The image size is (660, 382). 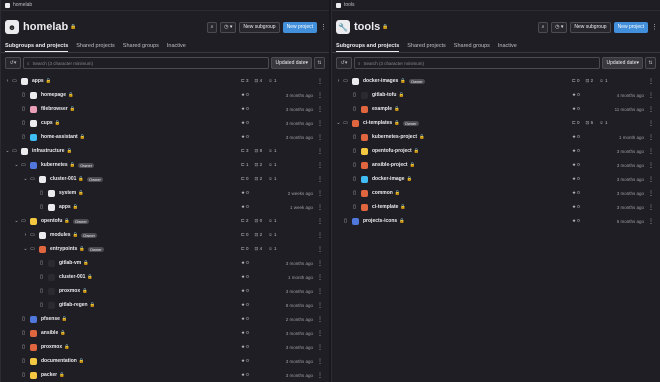 What do you see at coordinates (165, 333) in the screenshot?
I see `project-row: ▯ ansible 🔒 ★ 0 3 months ago ⋮` at bounding box center [165, 333].